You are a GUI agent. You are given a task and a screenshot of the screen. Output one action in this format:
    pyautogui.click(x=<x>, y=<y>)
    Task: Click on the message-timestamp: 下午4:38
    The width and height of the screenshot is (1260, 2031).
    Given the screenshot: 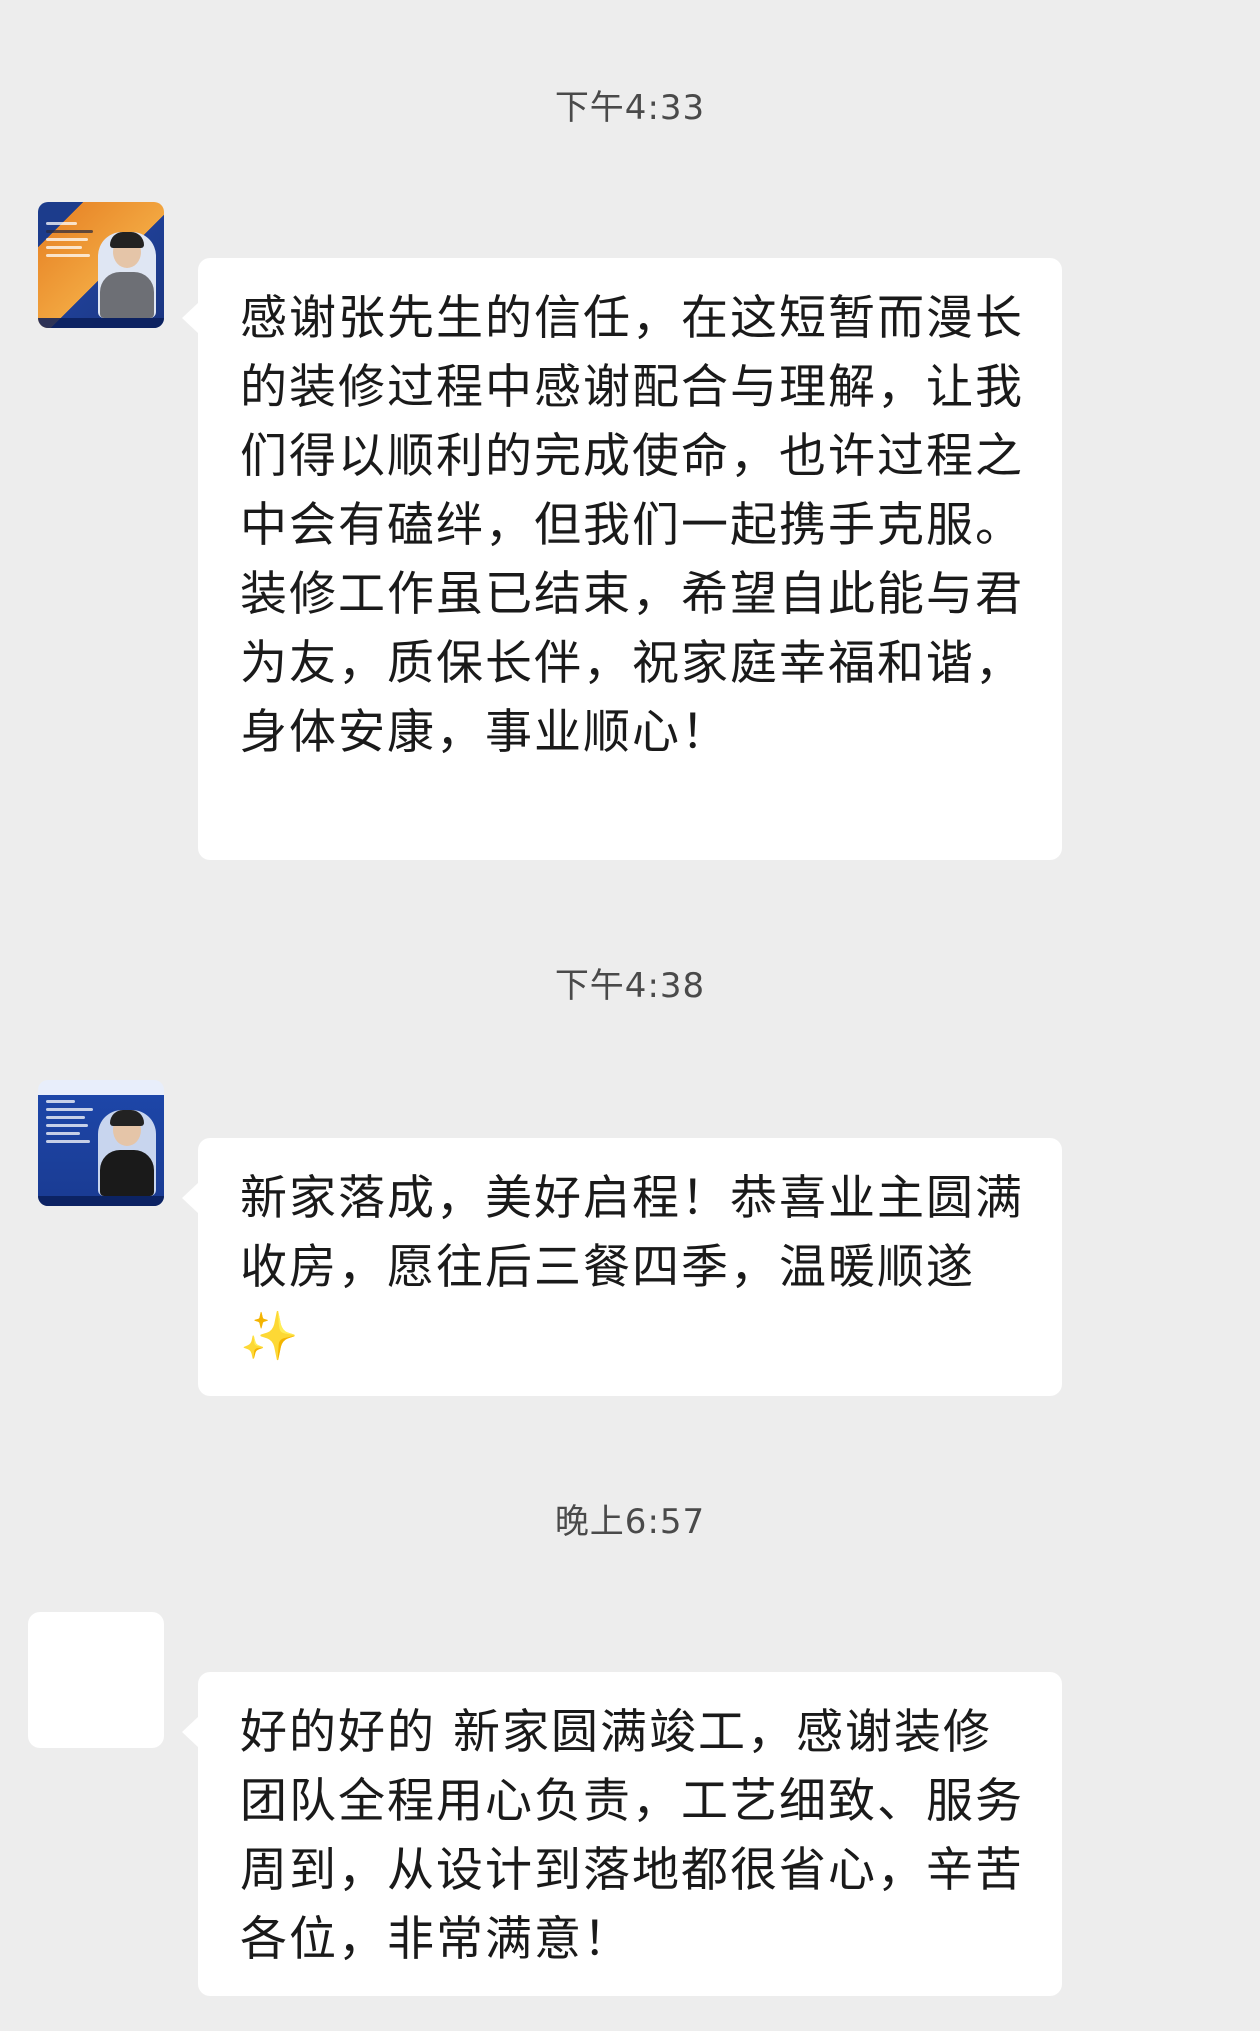 What is the action you would take?
    pyautogui.click(x=630, y=986)
    